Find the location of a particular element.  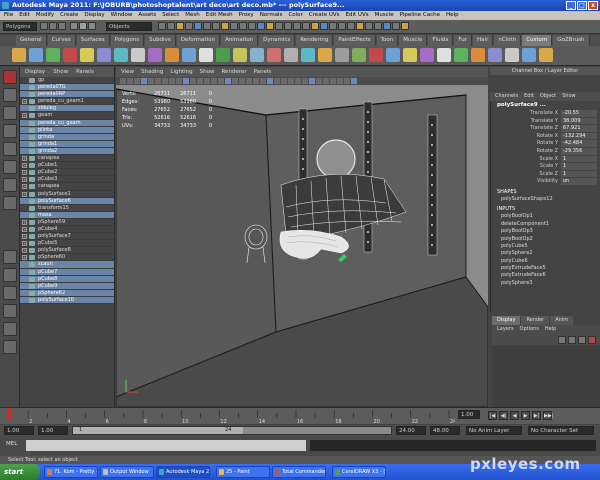

selection-type-select: Objects is located at coordinates (129, 26).